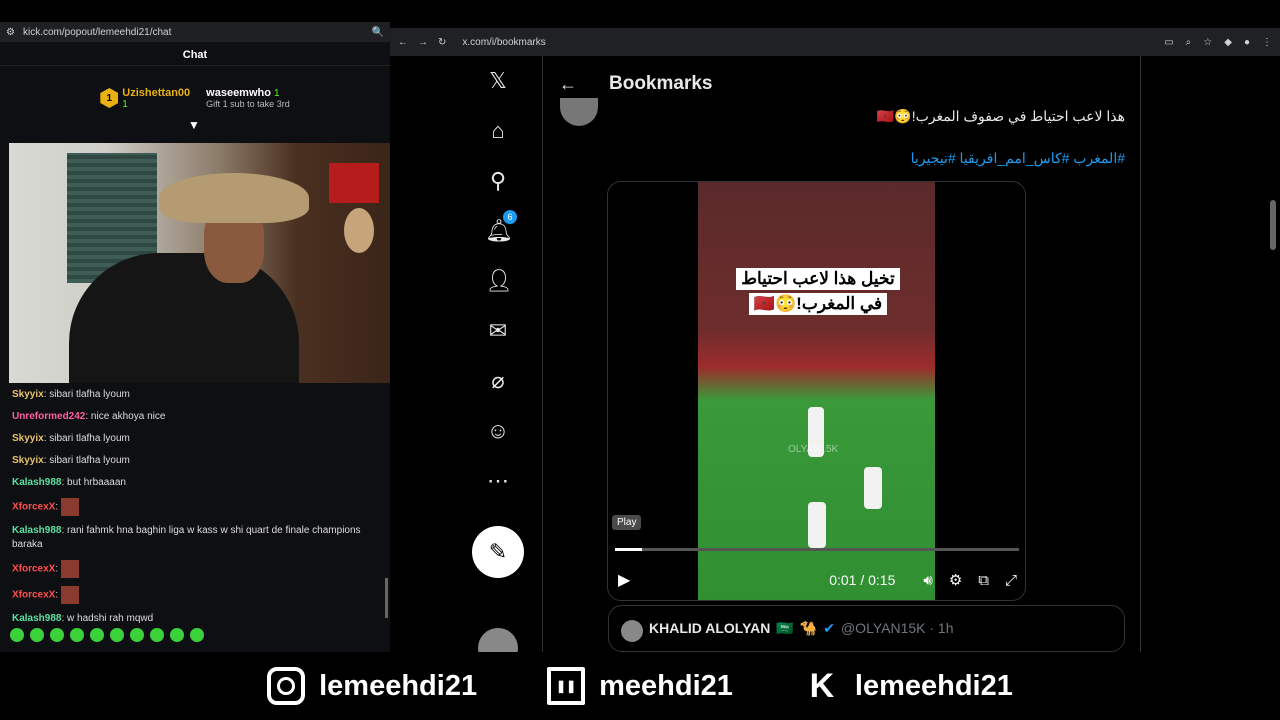 The width and height of the screenshot is (1280, 720). Describe the element at coordinates (808, 42) in the screenshot. I see `address-bar: x.com/i/bookmarks` at that location.